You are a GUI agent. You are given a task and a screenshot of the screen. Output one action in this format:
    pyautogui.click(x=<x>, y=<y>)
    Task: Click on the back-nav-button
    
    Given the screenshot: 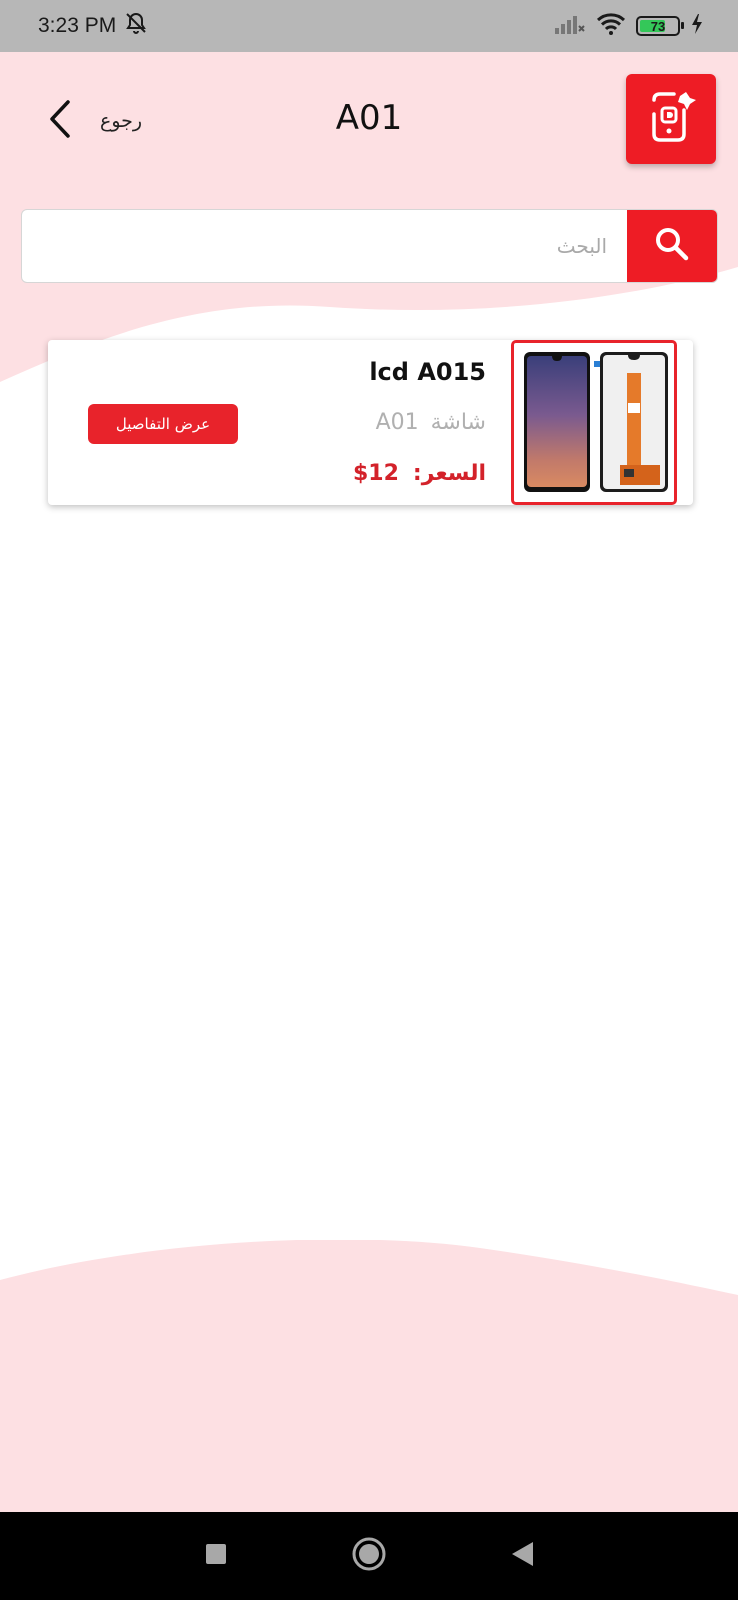 What is the action you would take?
    pyautogui.click(x=522, y=1556)
    